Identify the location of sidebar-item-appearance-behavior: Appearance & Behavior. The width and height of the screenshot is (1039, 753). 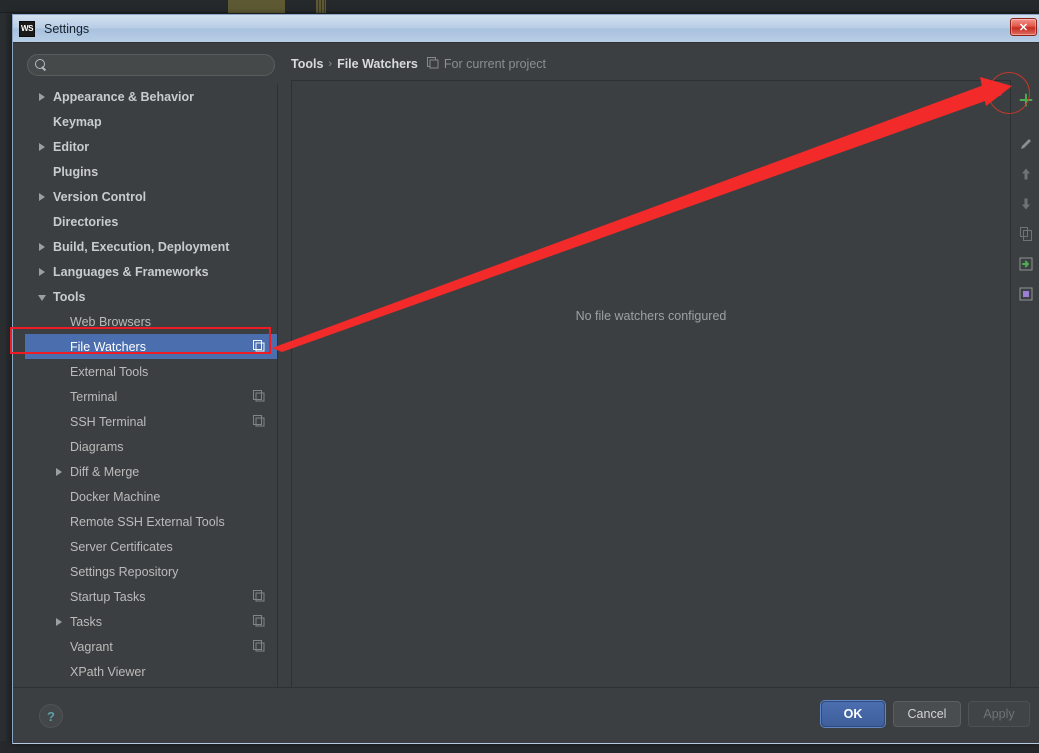
(151, 96).